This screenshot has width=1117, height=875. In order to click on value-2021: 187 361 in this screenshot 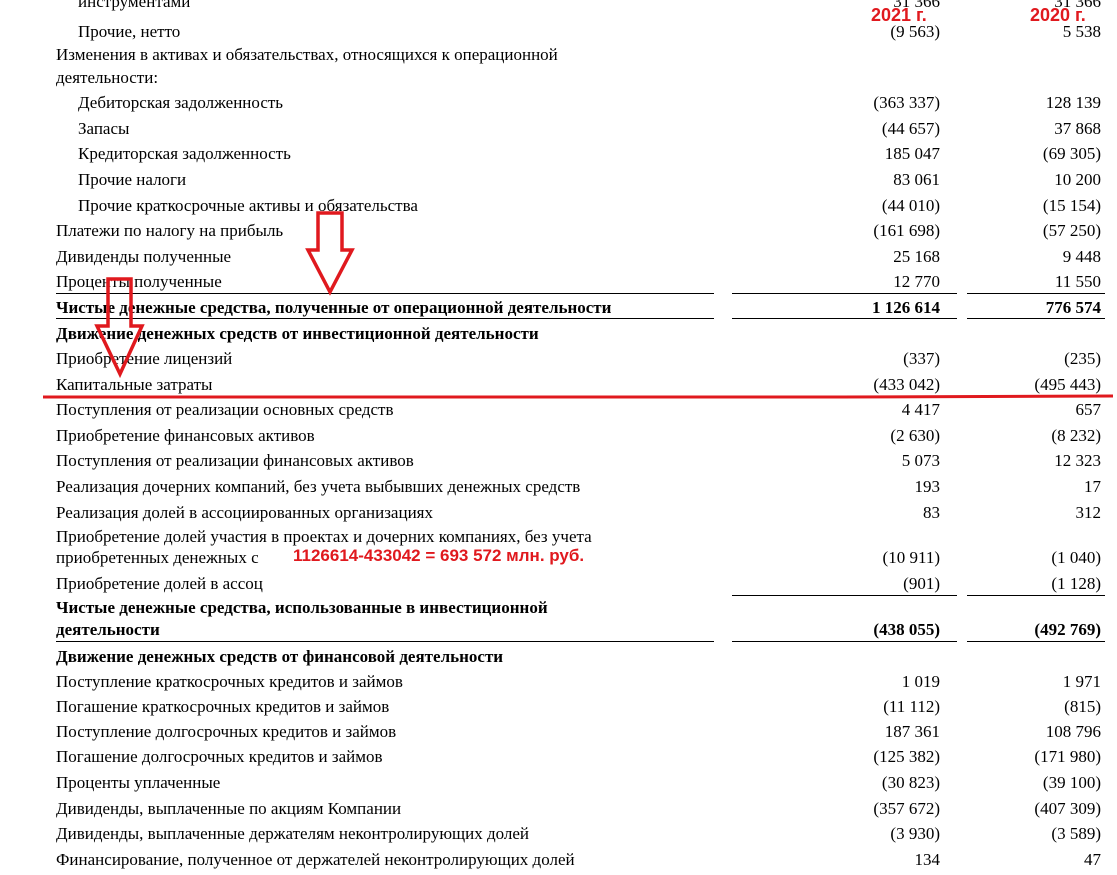, I will do `click(912, 731)`.